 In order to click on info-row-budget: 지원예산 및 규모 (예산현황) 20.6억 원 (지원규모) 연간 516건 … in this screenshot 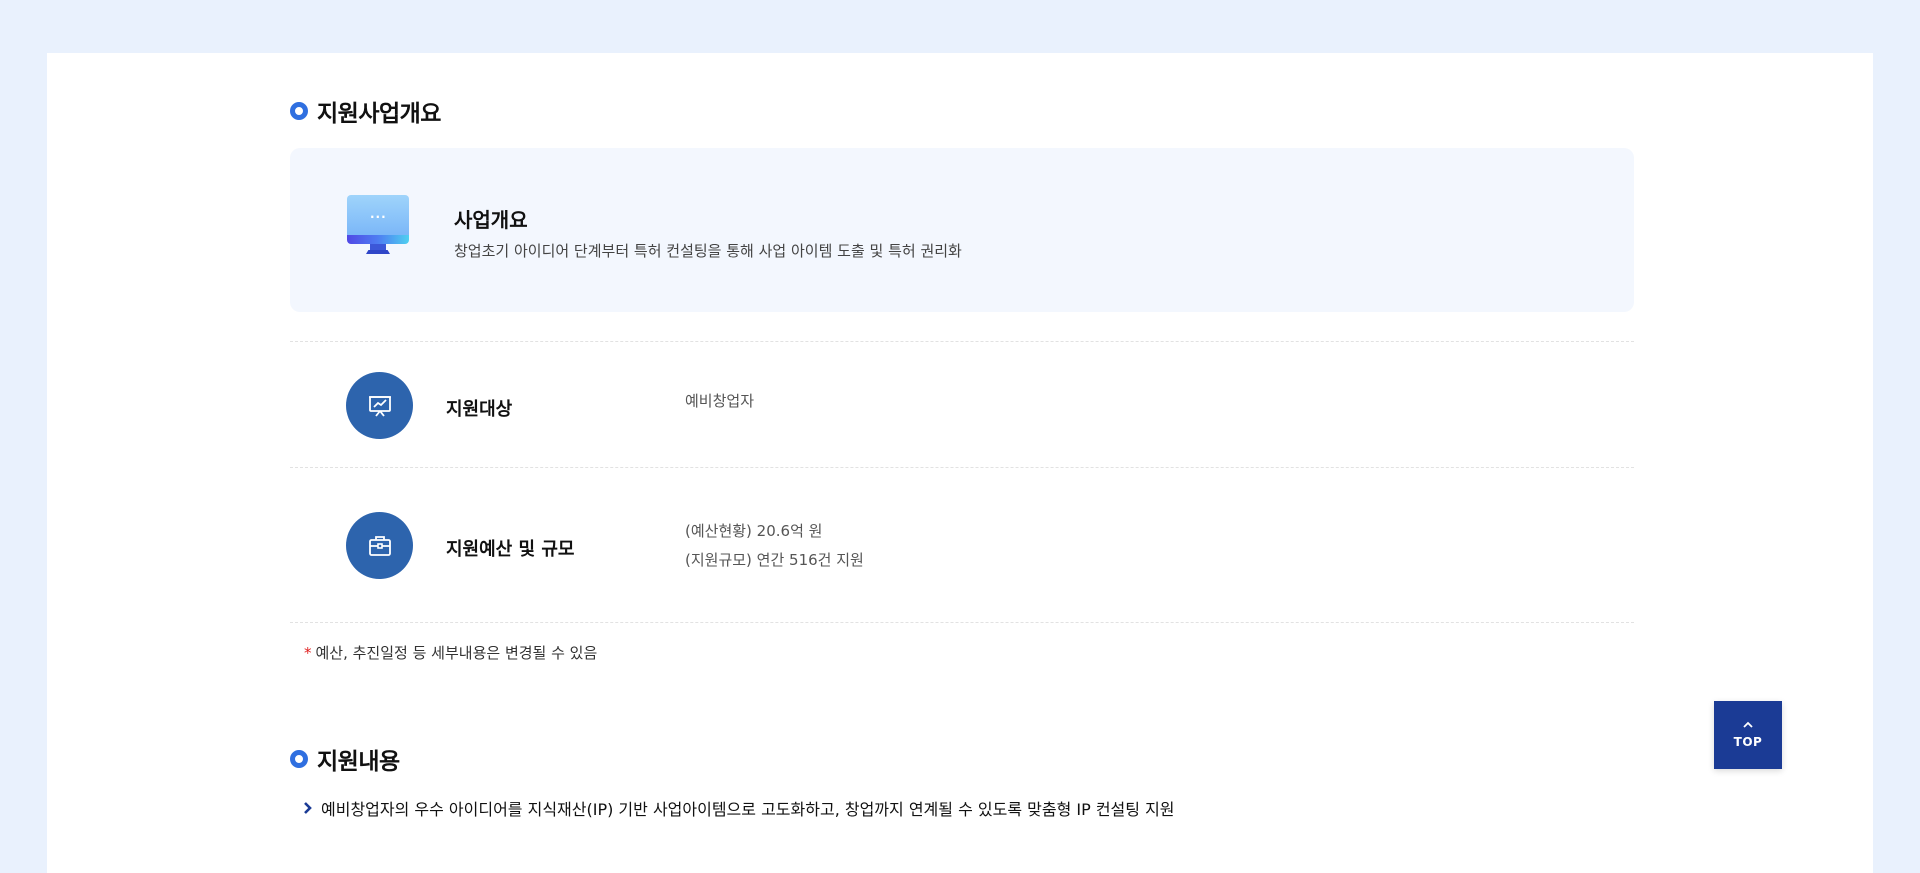, I will do `click(962, 544)`.